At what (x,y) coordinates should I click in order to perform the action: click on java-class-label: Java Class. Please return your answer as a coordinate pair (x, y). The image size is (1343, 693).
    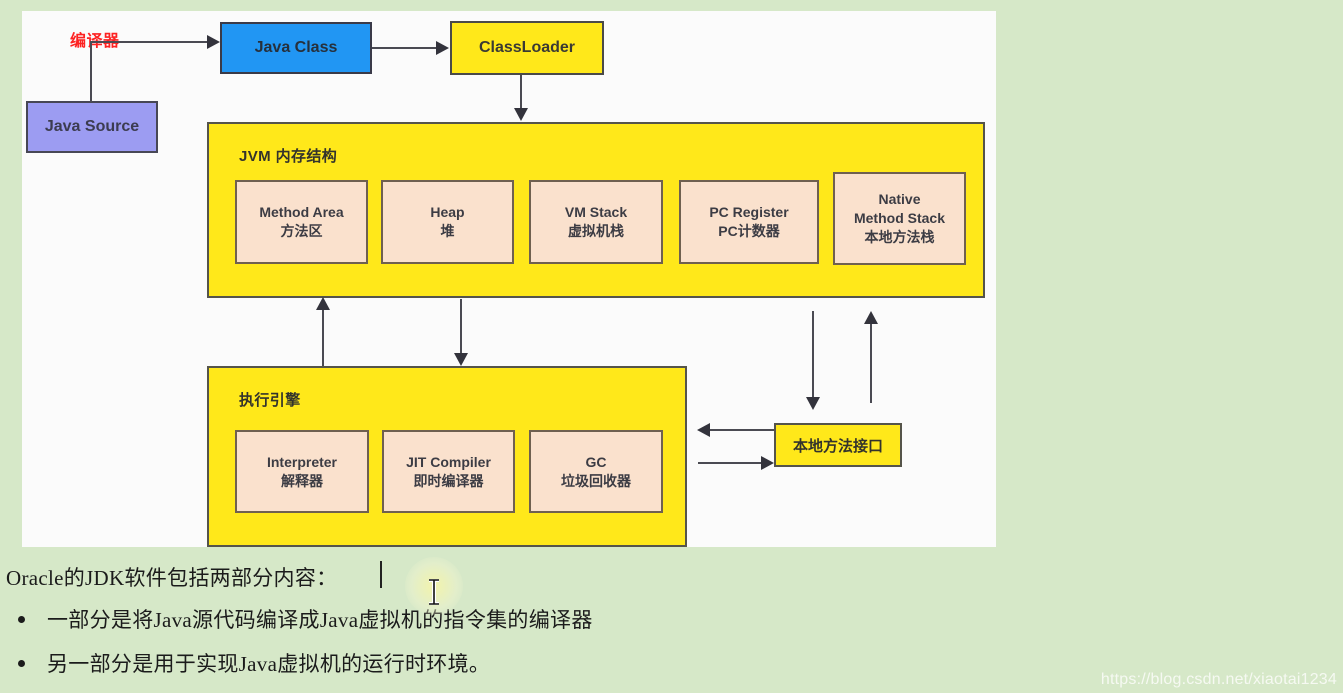
    Looking at the image, I should click on (296, 48).